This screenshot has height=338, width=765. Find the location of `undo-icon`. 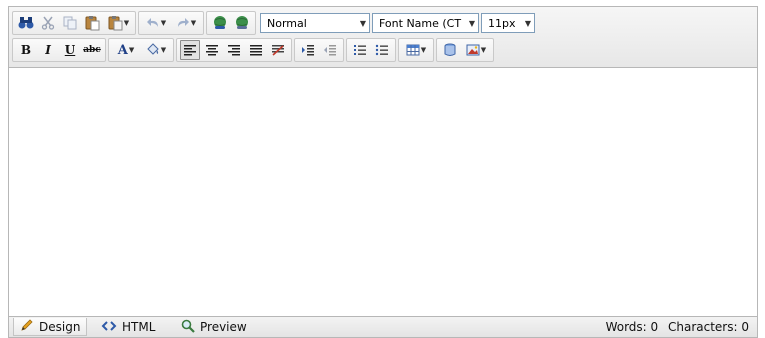

undo-icon is located at coordinates (153, 23).